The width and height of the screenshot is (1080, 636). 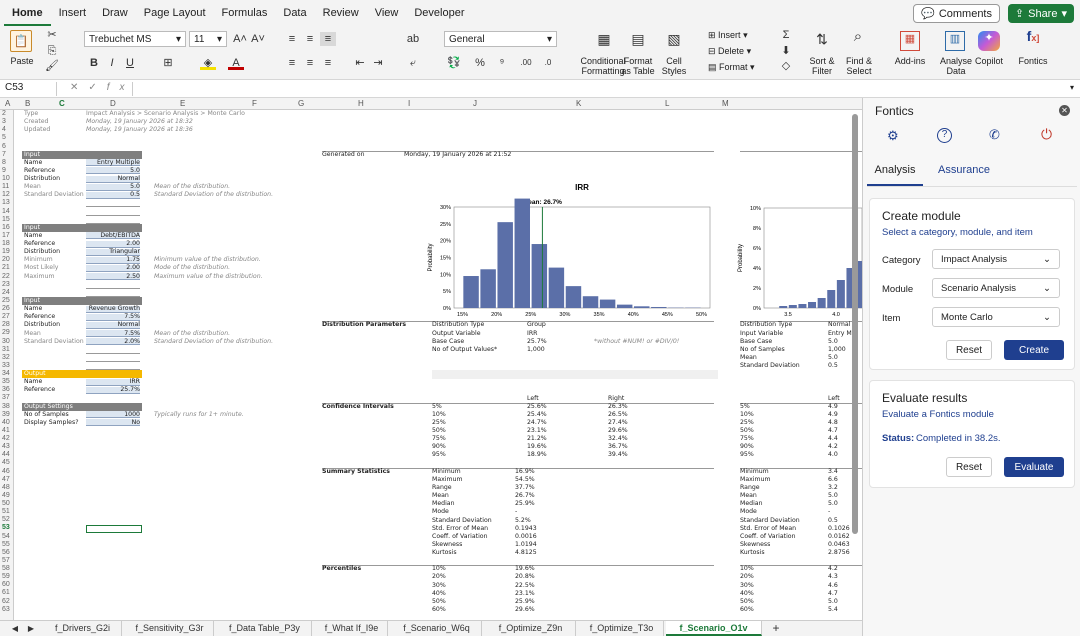 I want to click on row-header: 43, so click(x=6, y=447).